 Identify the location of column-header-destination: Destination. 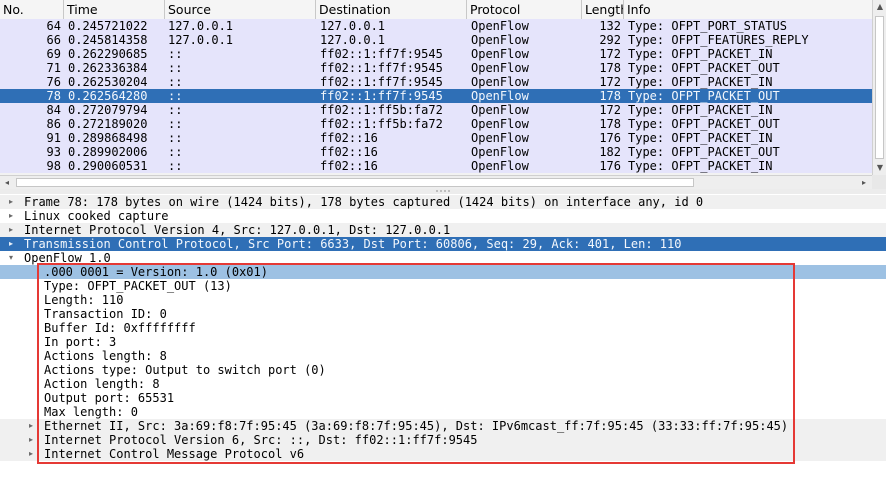
(391, 9).